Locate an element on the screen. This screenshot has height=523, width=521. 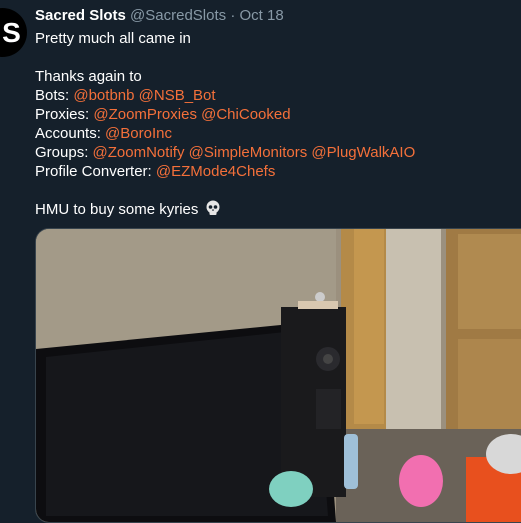
tweet-line-text: Accounts: is located at coordinates (70, 133).